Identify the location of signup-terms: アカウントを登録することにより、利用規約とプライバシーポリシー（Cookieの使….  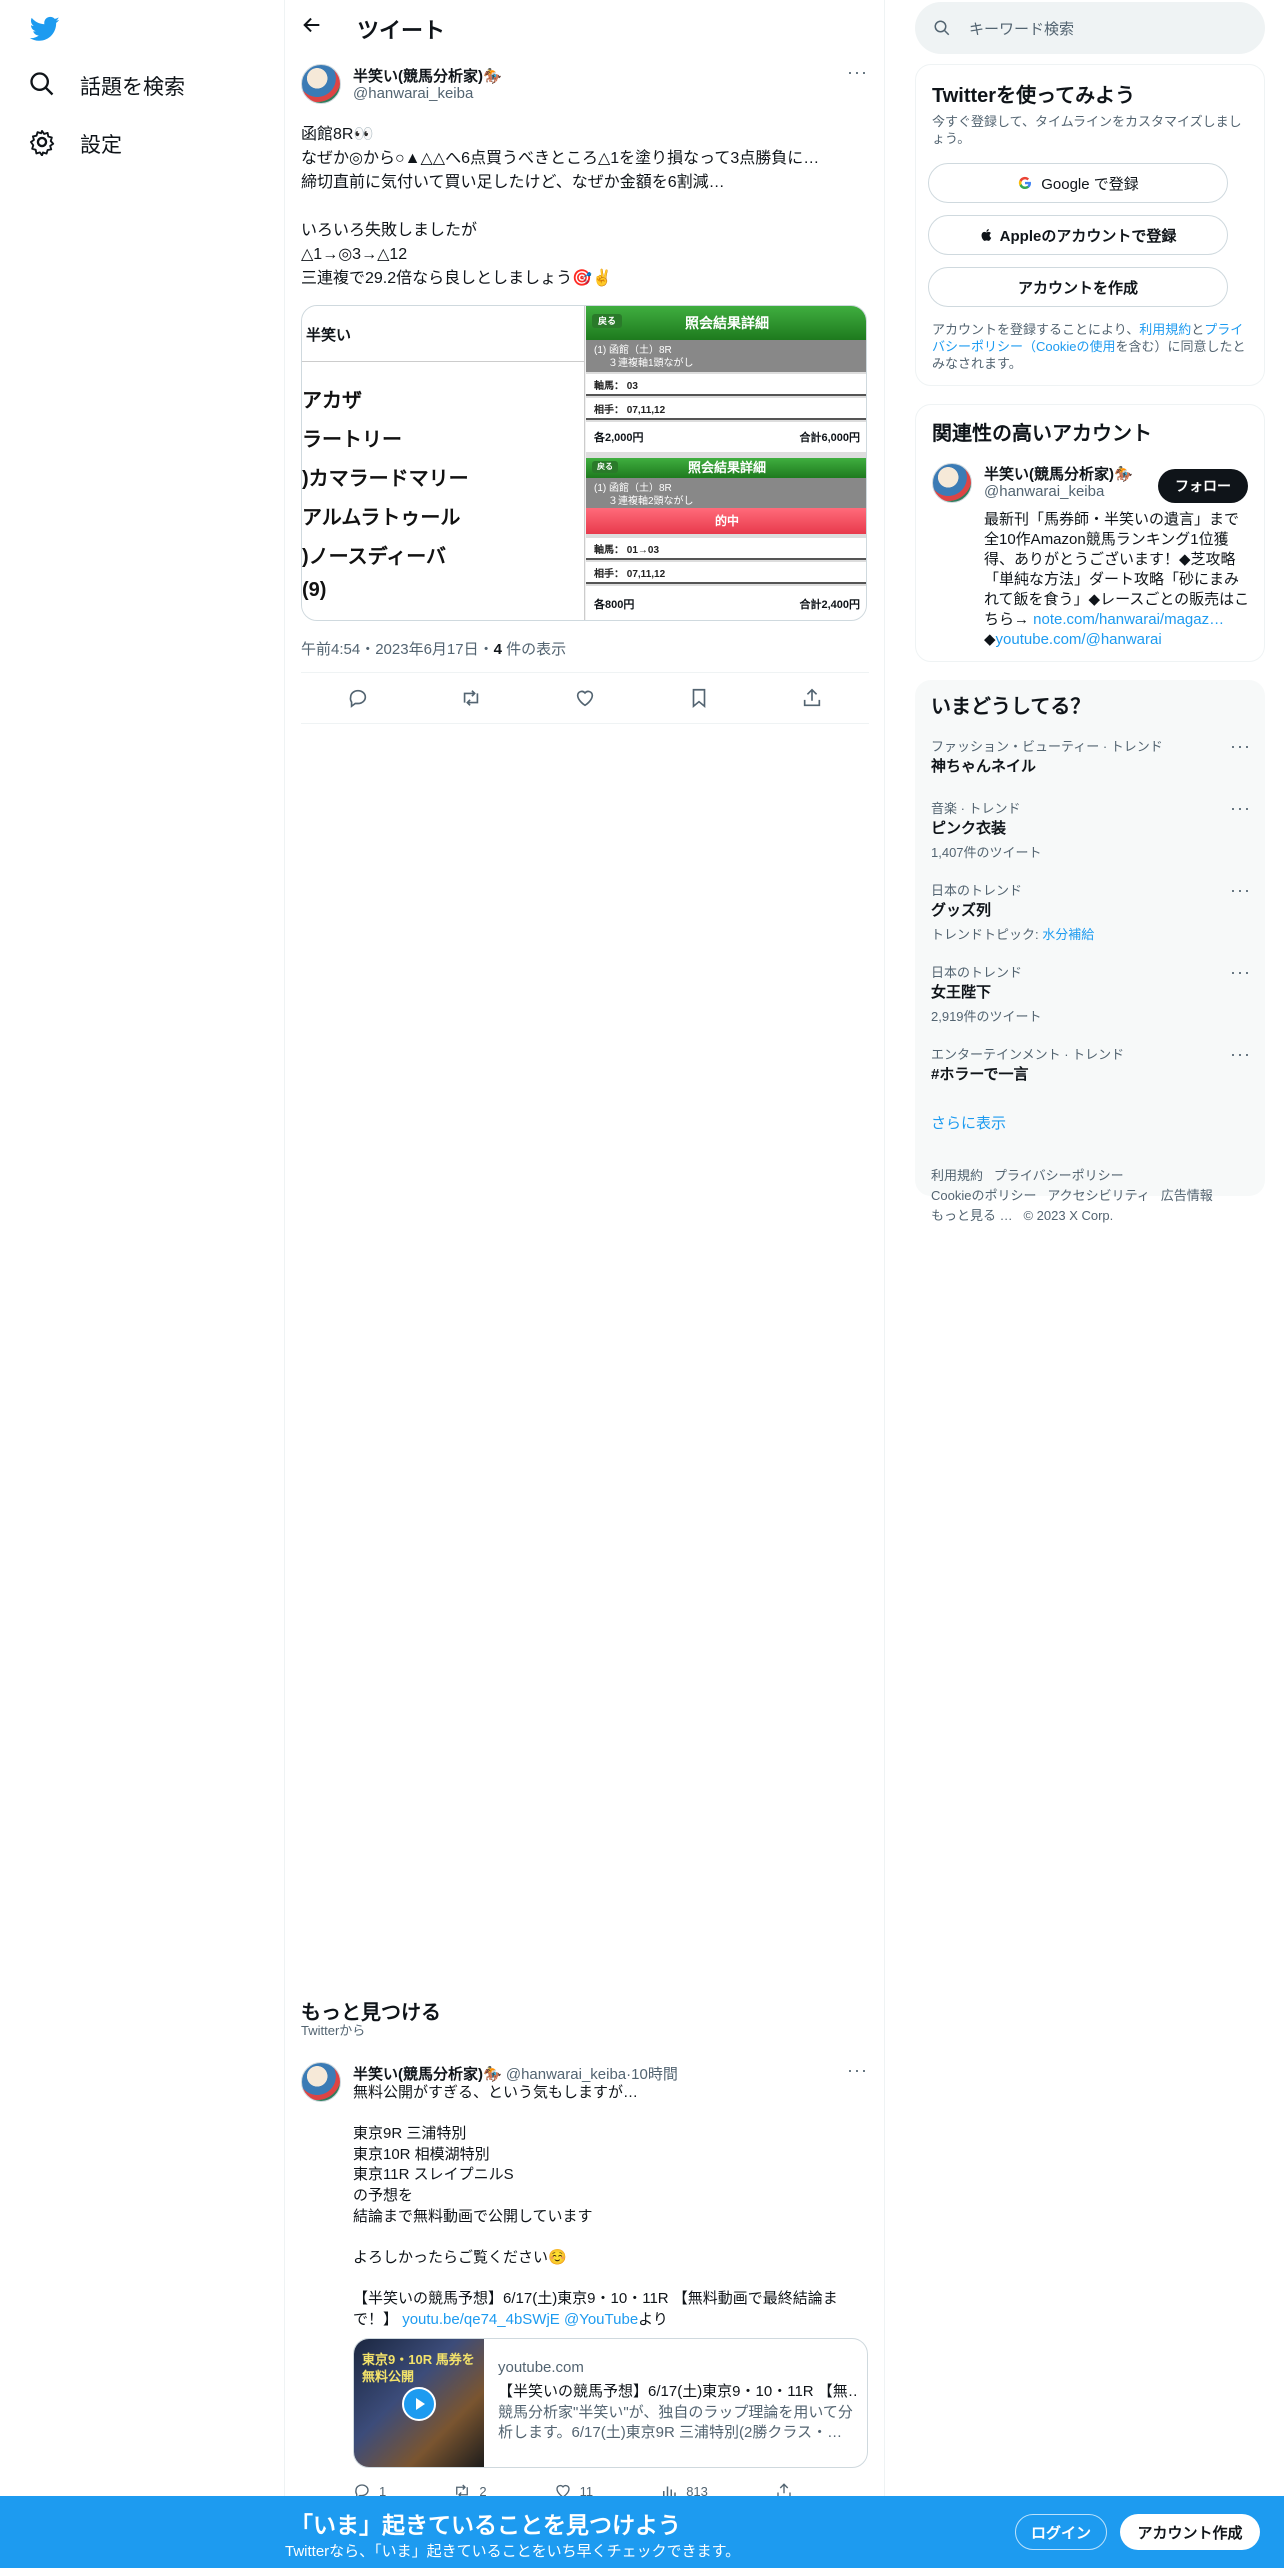
(1092, 346).